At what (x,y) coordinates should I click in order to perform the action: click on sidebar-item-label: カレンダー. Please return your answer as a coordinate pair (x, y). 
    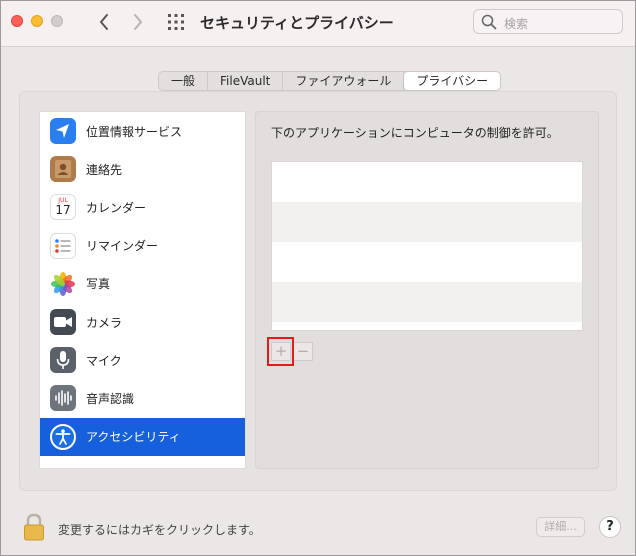
    Looking at the image, I should click on (116, 207).